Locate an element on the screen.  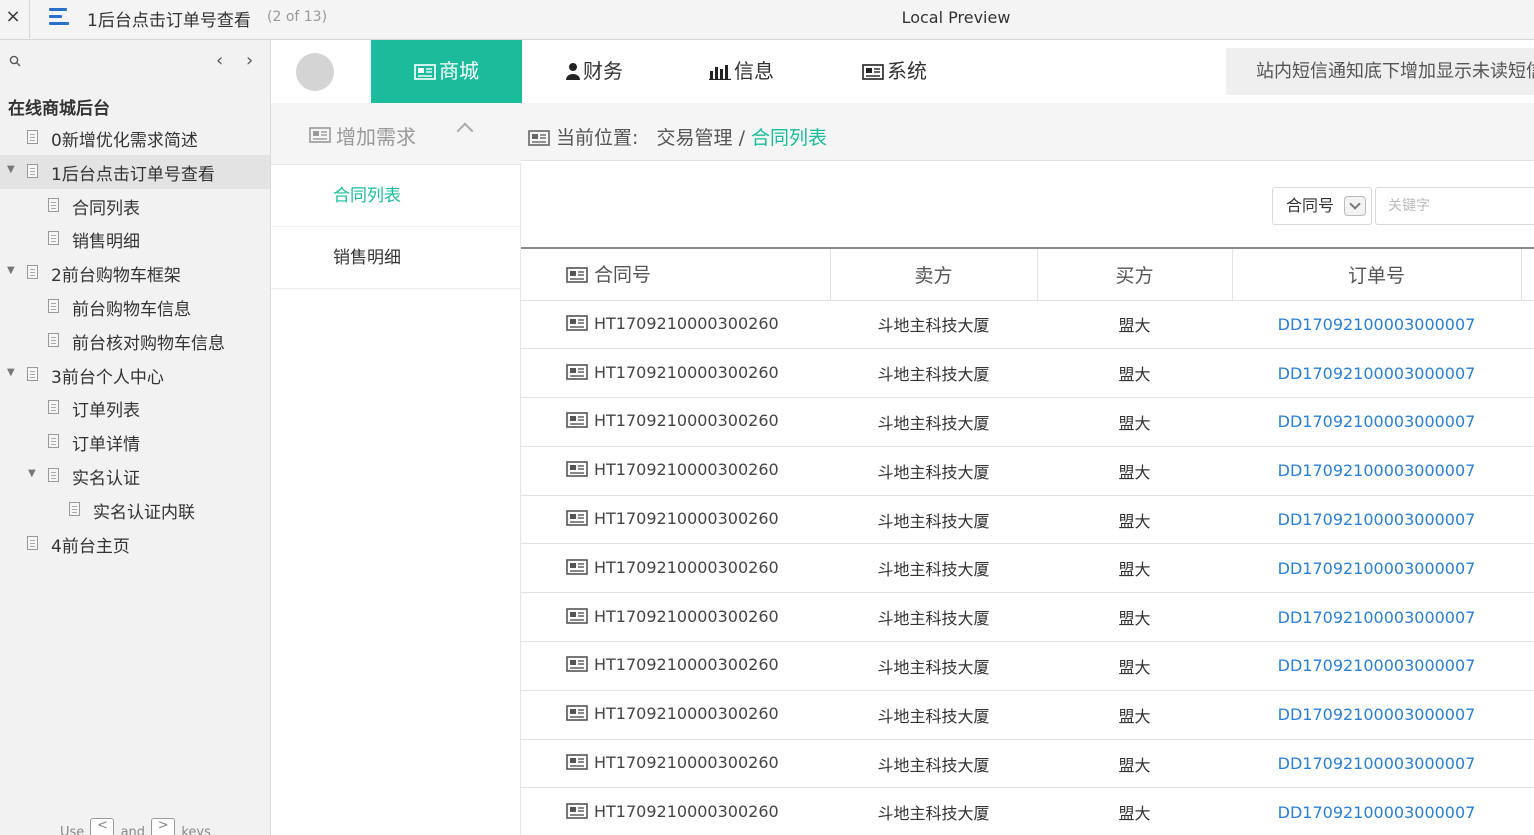
search-icon is located at coordinates (15, 63).